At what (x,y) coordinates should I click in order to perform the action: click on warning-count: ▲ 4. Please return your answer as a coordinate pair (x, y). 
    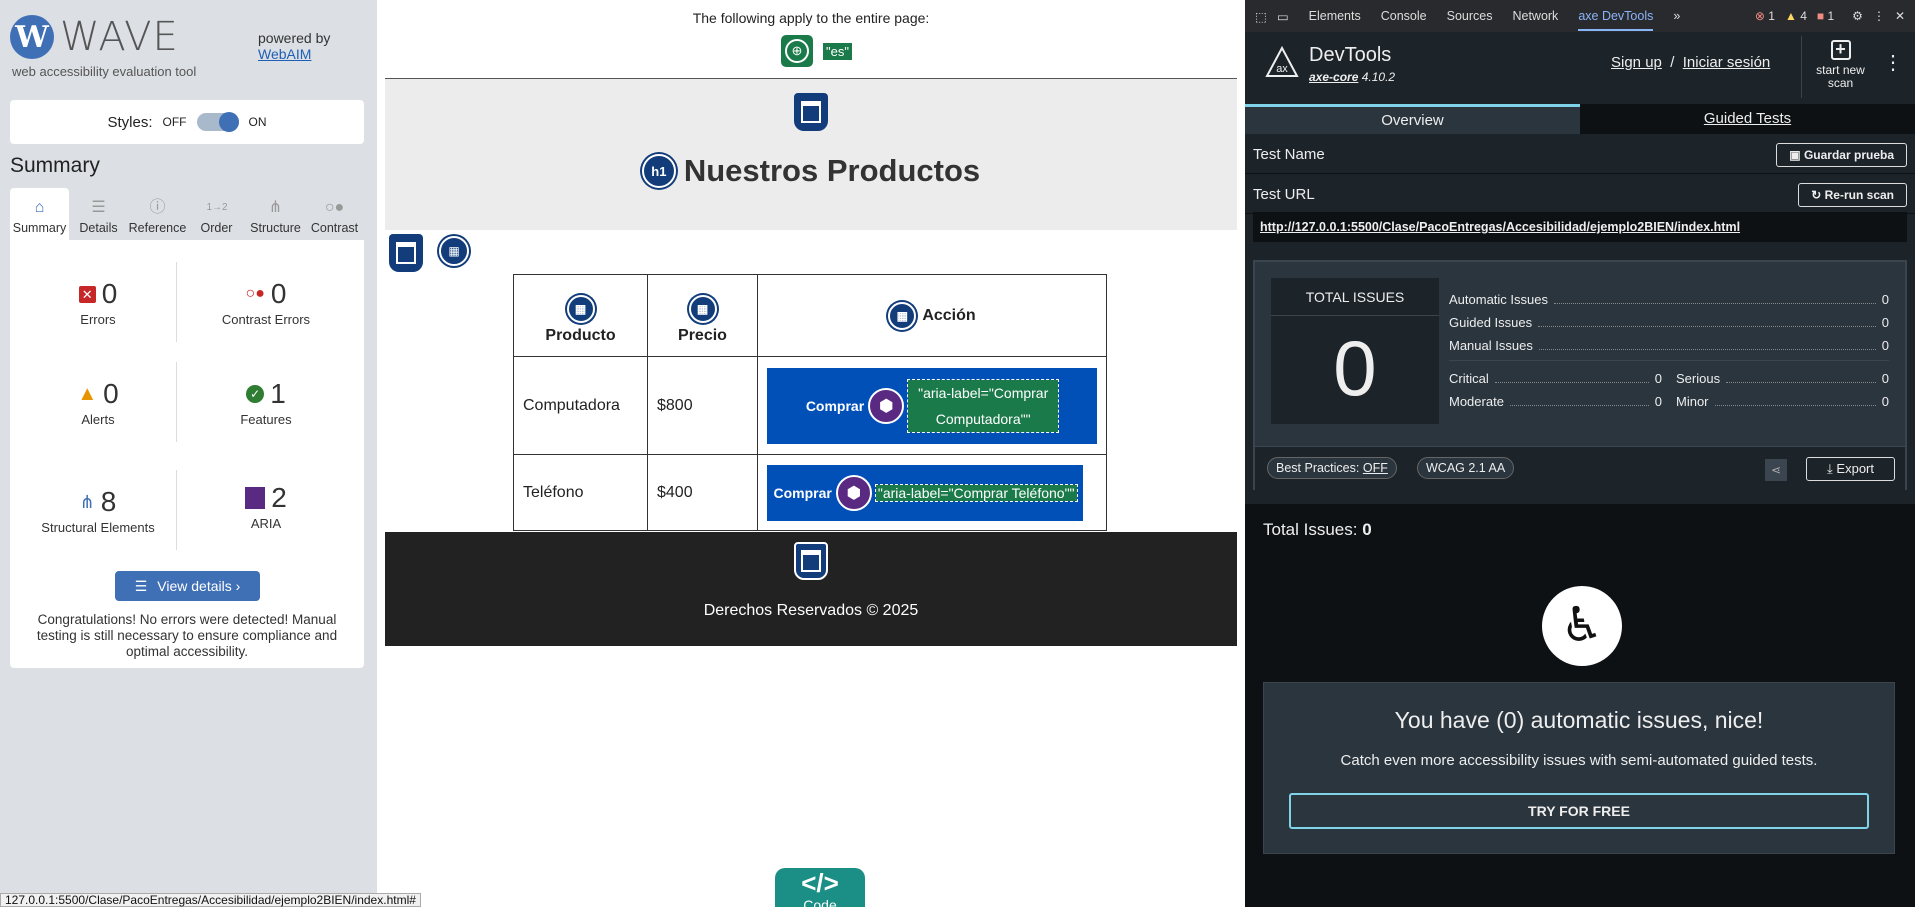
    Looking at the image, I should click on (1796, 16).